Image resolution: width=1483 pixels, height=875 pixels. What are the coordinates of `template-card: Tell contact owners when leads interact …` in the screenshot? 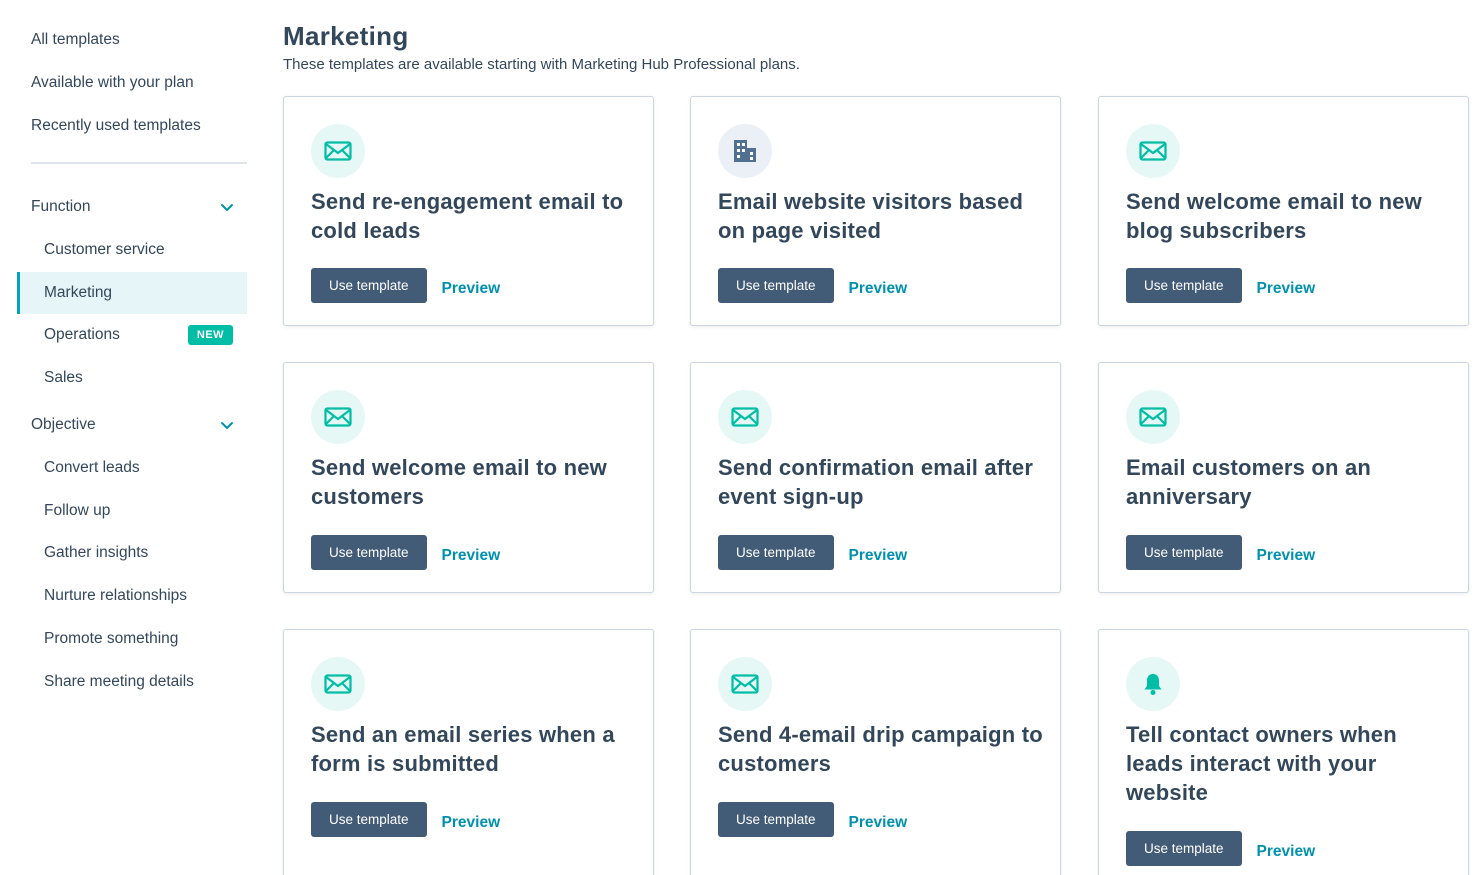 It's located at (1283, 752).